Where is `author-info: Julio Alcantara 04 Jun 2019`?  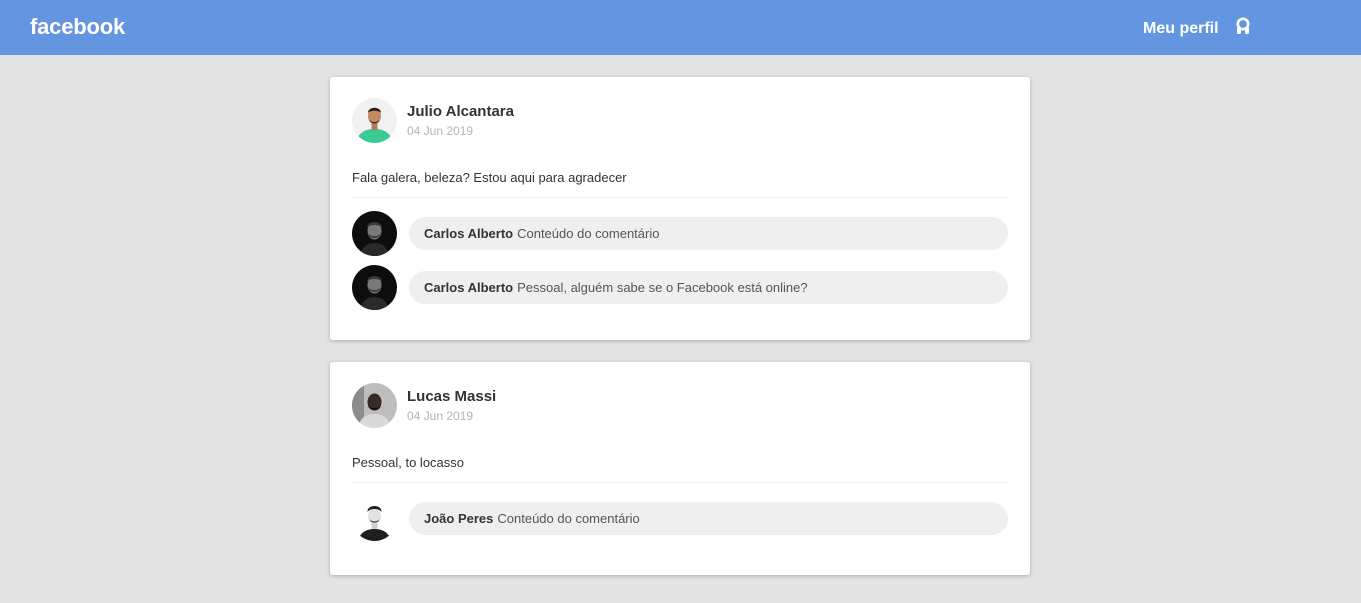 author-info: Julio Alcantara 04 Jun 2019 is located at coordinates (460, 121).